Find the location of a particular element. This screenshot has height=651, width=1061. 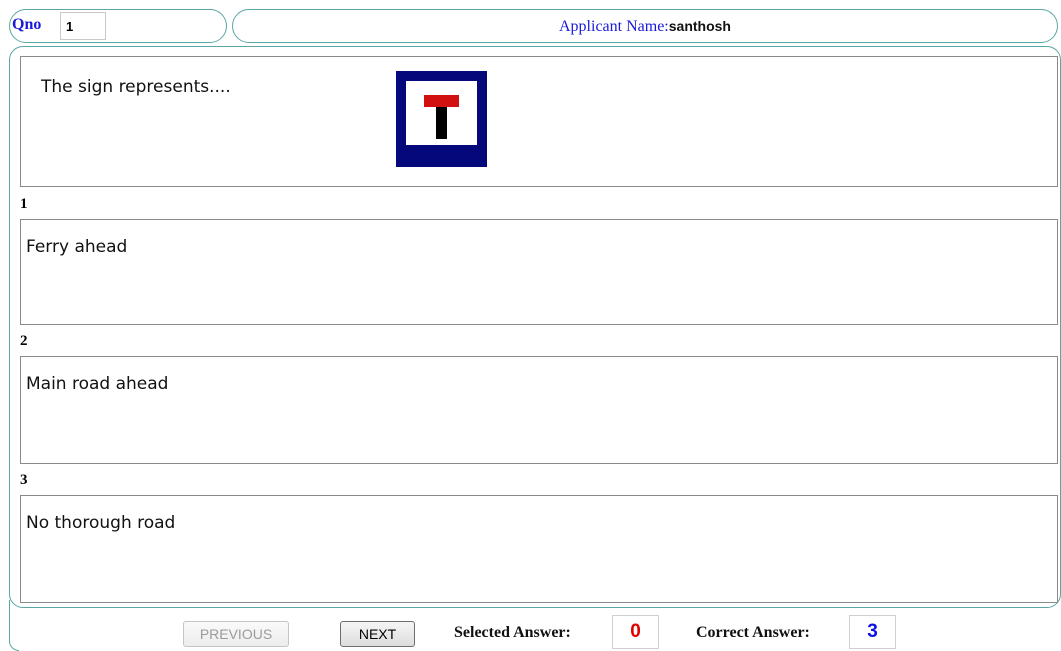

option-2-text: Main road ahead is located at coordinates (97, 384).